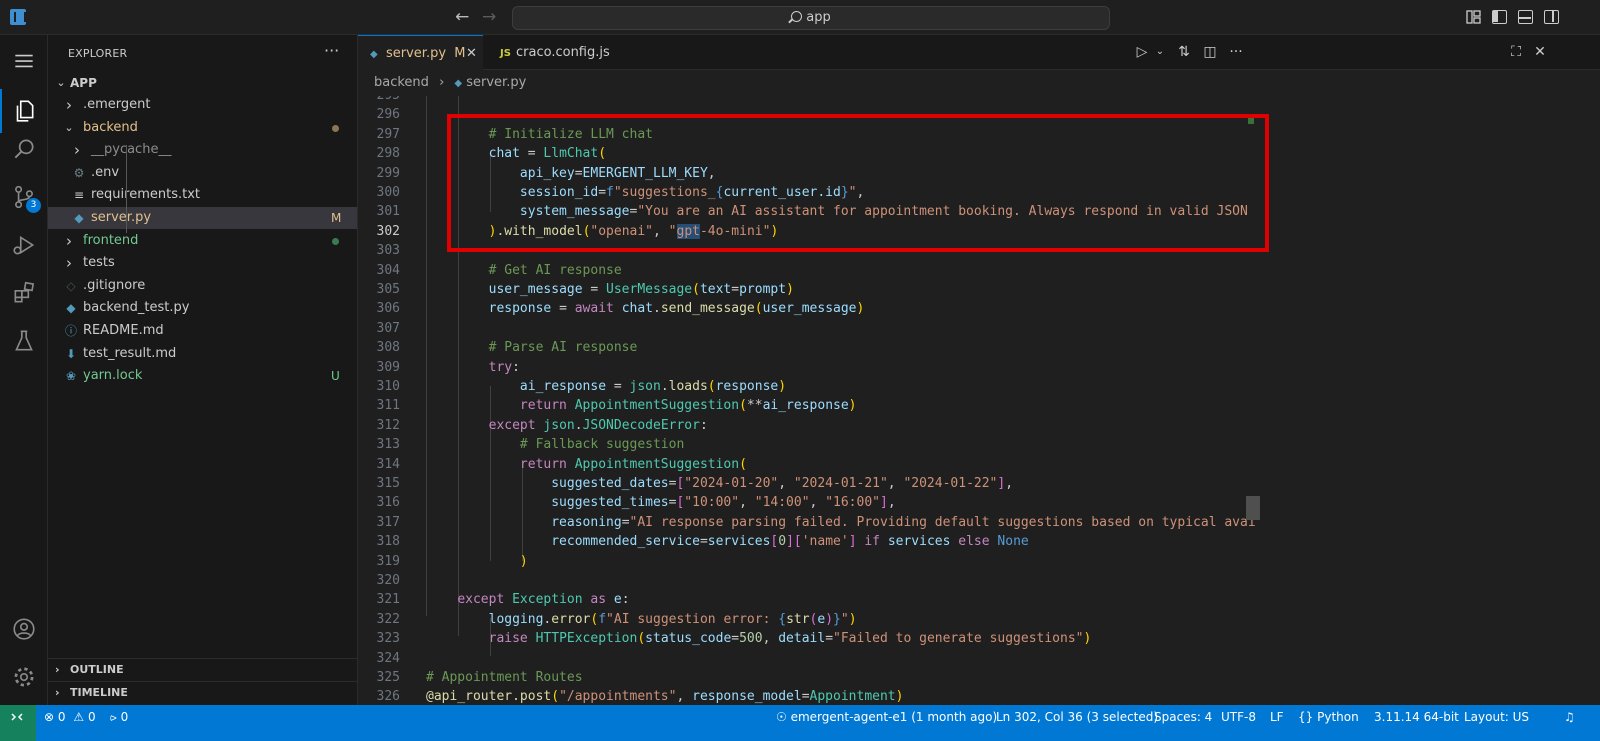  What do you see at coordinates (1160, 52) in the screenshot?
I see `chevron-down-icon: ⌄` at bounding box center [1160, 52].